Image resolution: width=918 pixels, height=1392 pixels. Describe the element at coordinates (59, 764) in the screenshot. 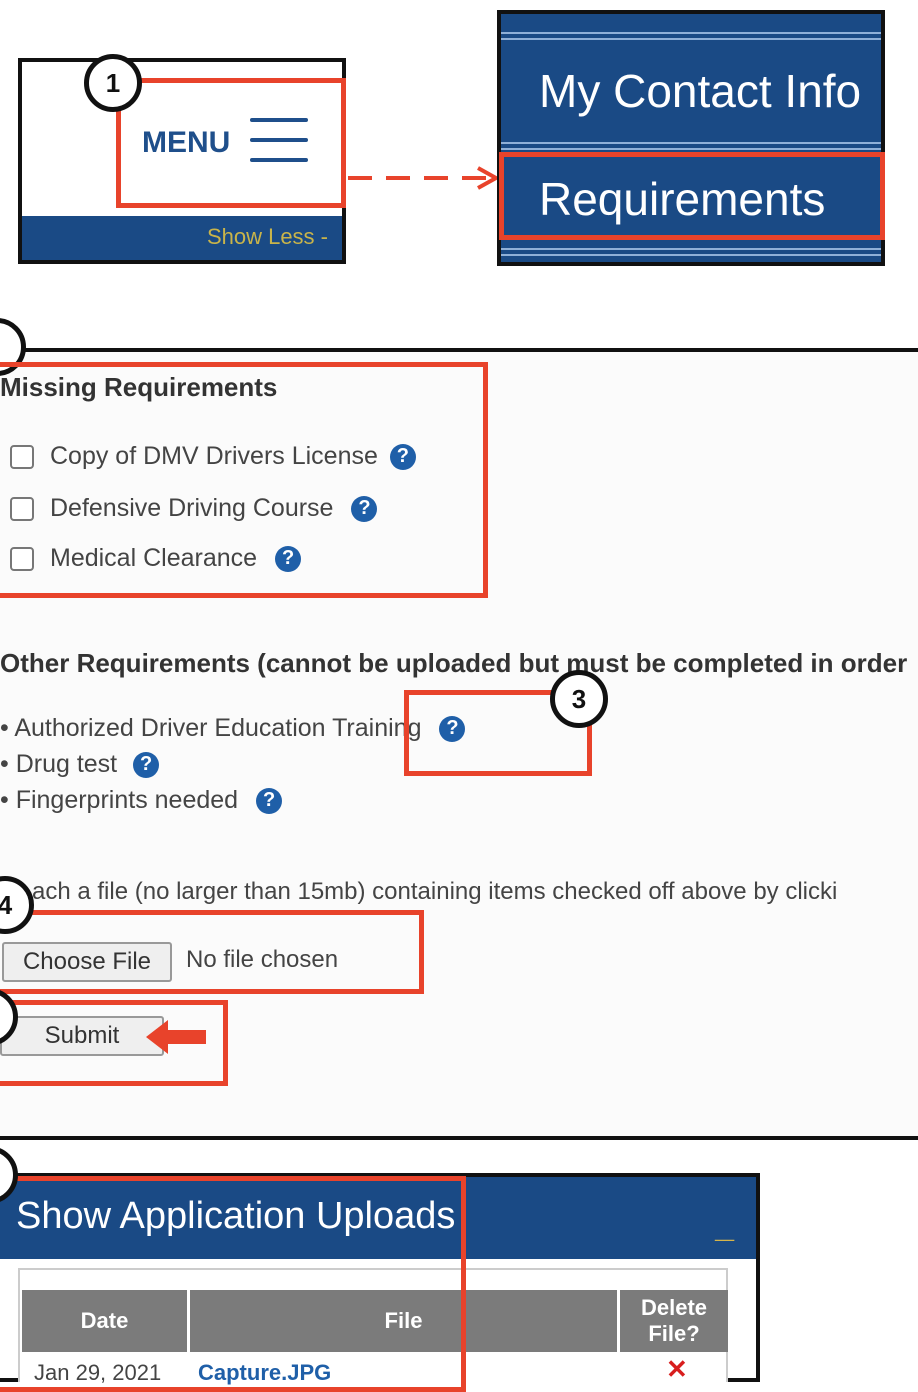

I see `other-item-label: • Drug test` at that location.